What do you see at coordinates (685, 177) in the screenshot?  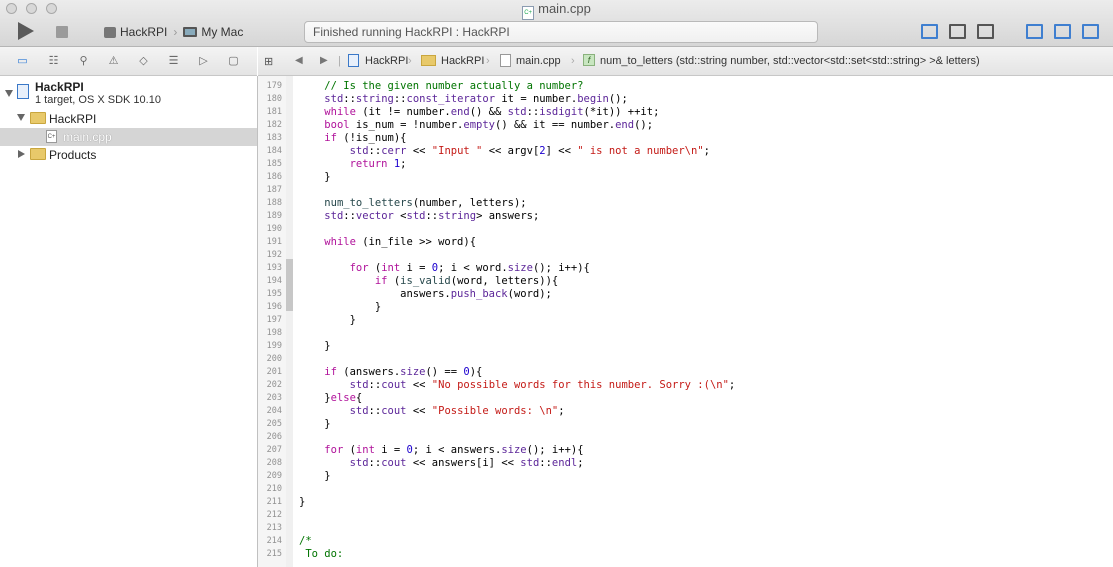 I see `code-line: 186 }` at bounding box center [685, 177].